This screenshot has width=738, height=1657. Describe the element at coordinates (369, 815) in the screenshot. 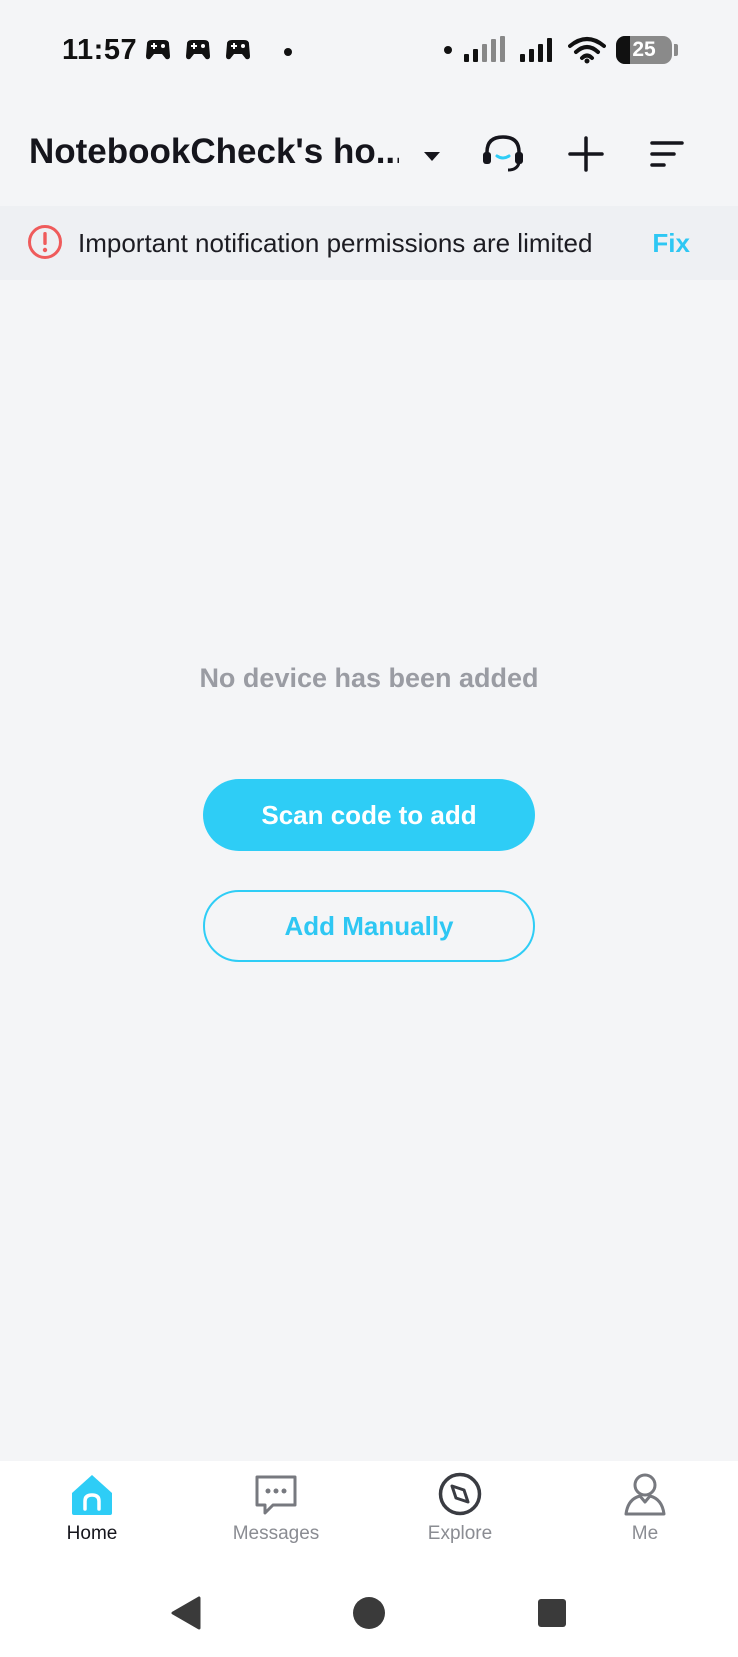

I see `scan-code-button: Scan code to add` at that location.